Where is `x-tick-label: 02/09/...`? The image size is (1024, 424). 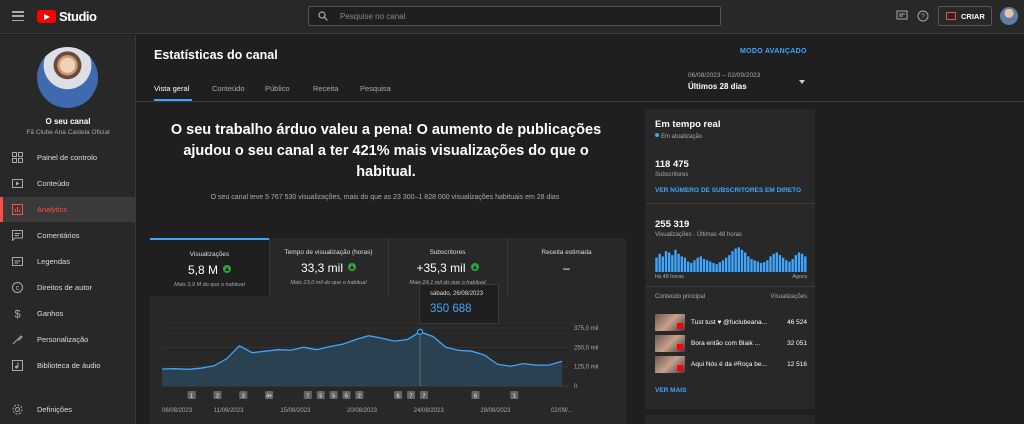 x-tick-label: 02/09/... is located at coordinates (562, 411).